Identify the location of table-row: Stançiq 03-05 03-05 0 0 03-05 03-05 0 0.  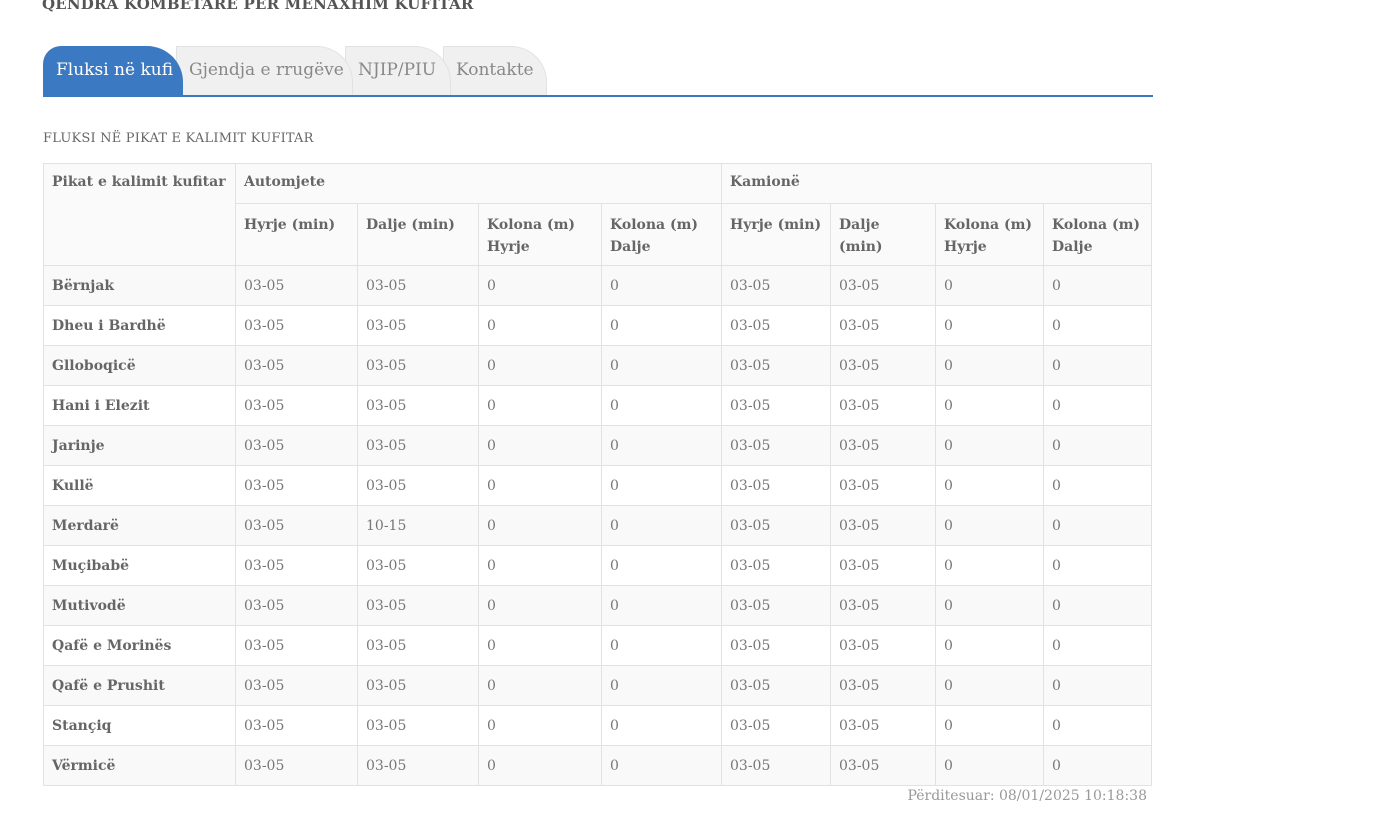
(597, 725).